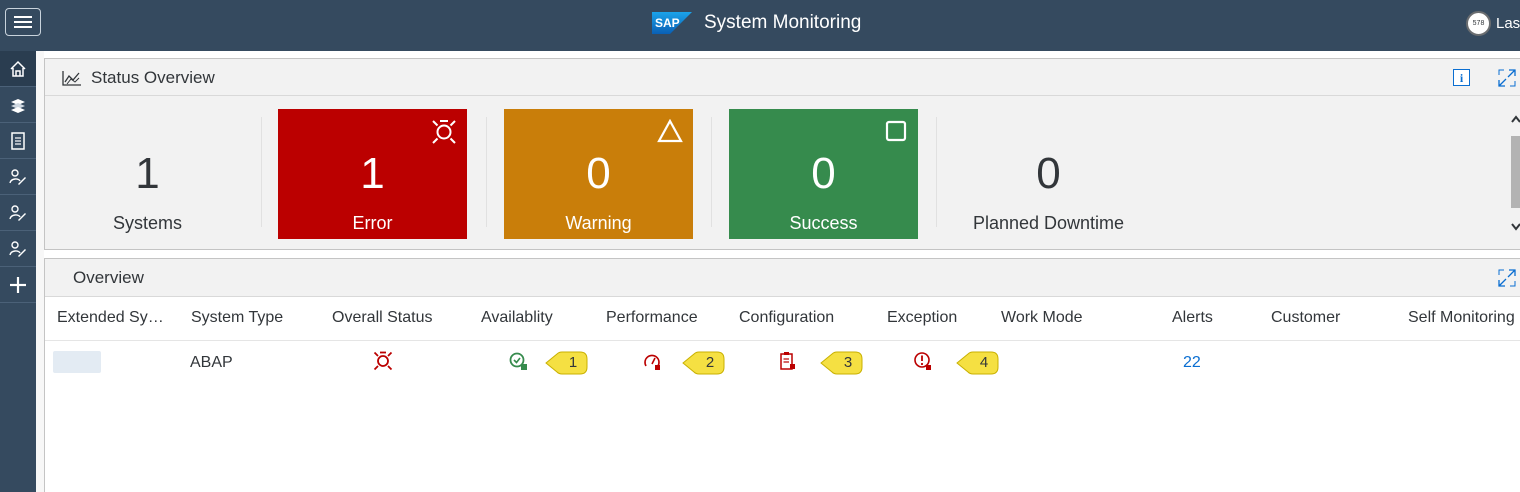  I want to click on performance-gauge-icon, so click(653, 362).